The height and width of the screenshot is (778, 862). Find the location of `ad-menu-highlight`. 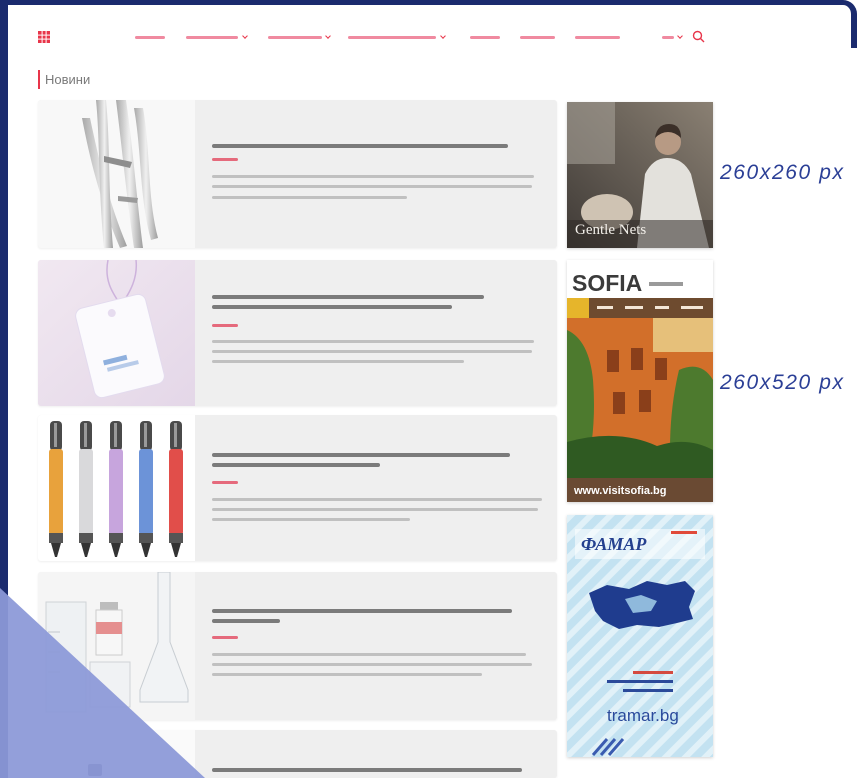

ad-menu-highlight is located at coordinates (578, 308).